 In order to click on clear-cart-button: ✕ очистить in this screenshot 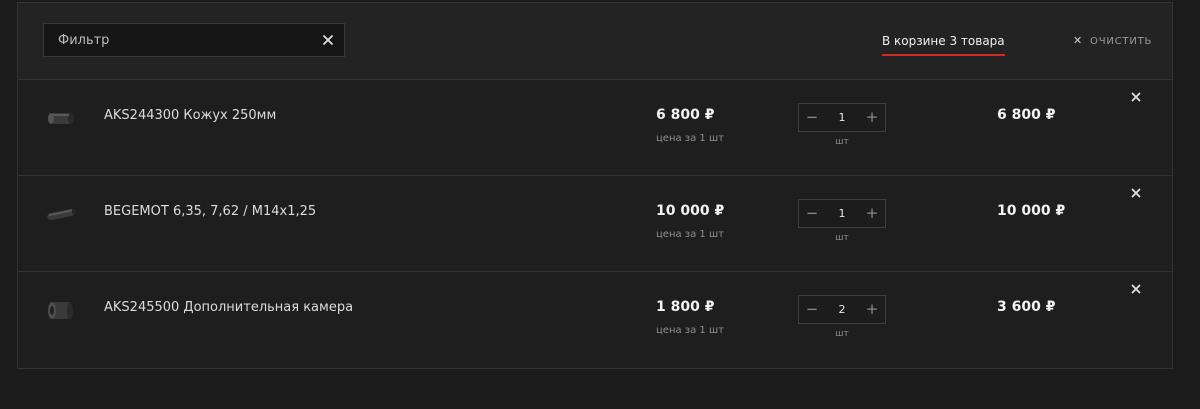, I will do `click(1112, 40)`.